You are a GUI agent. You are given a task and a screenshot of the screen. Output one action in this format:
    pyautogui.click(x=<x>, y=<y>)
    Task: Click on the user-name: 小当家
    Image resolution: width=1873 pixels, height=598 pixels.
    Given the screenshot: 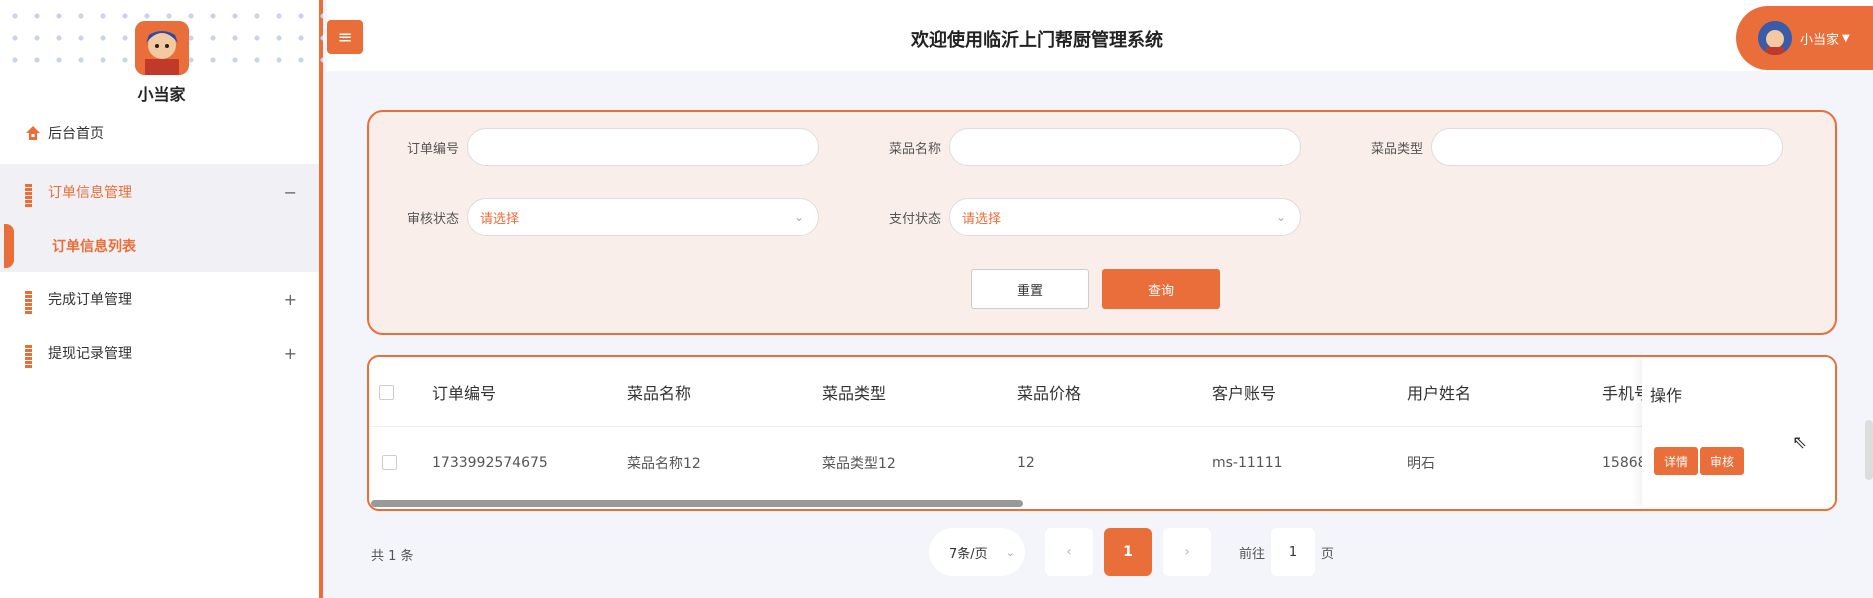 What is the action you would take?
    pyautogui.click(x=1820, y=40)
    